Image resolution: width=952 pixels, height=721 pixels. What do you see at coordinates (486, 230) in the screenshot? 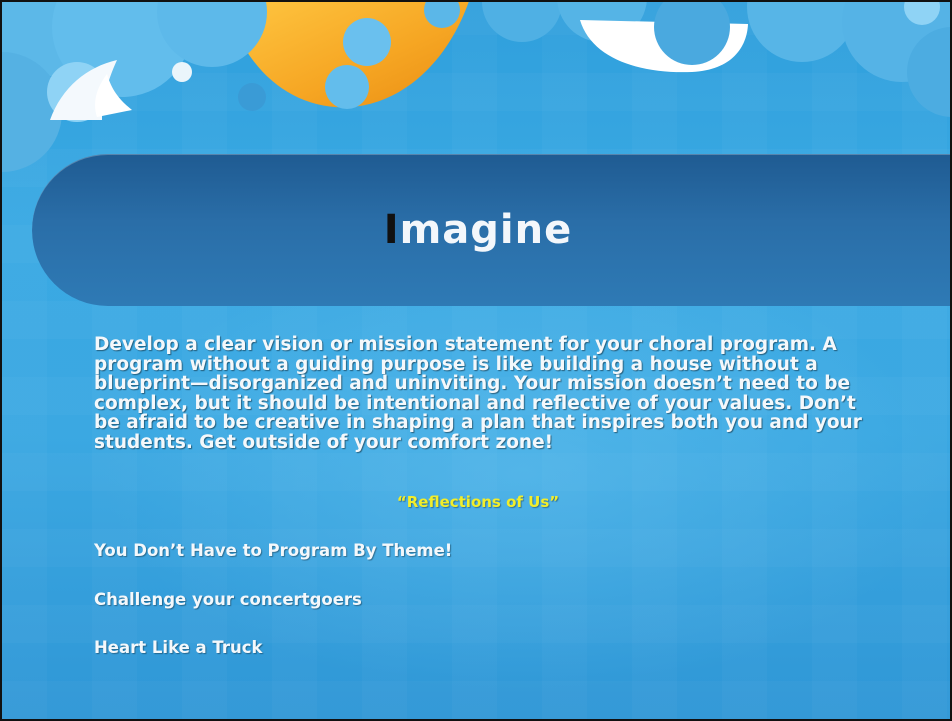
I see `title-rest: magine` at bounding box center [486, 230].